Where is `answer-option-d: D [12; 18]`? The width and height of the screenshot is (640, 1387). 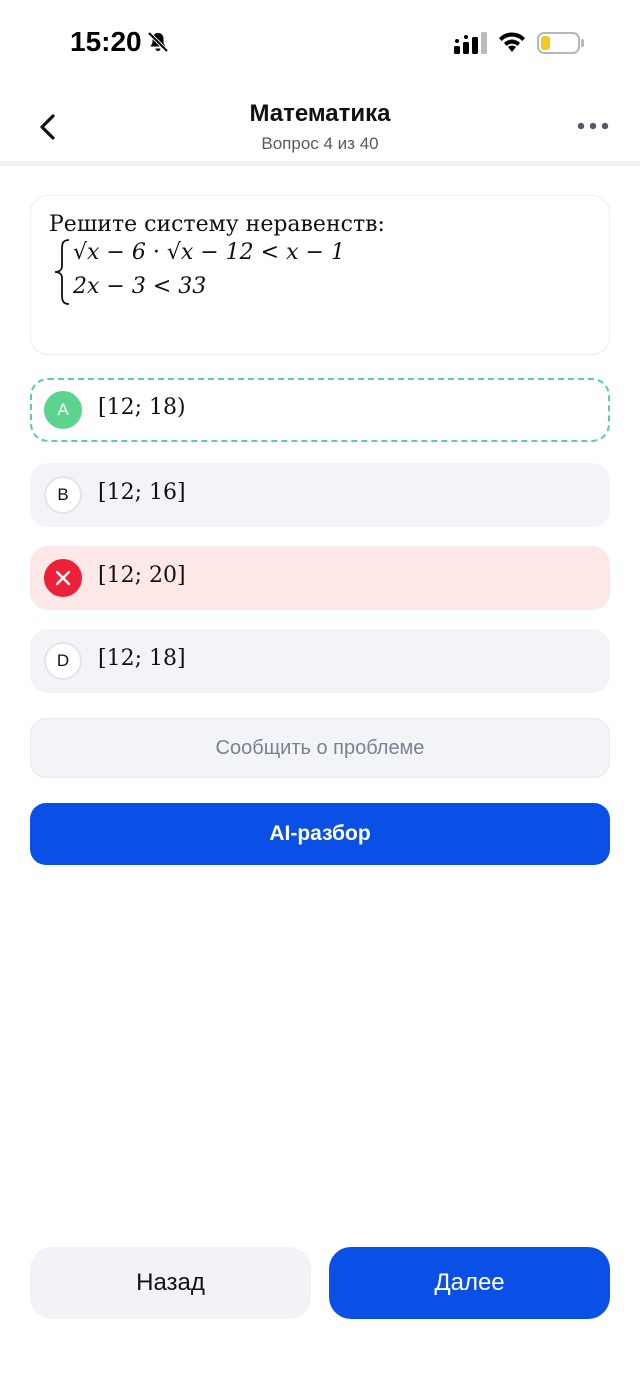 answer-option-d: D [12; 18] is located at coordinates (320, 661).